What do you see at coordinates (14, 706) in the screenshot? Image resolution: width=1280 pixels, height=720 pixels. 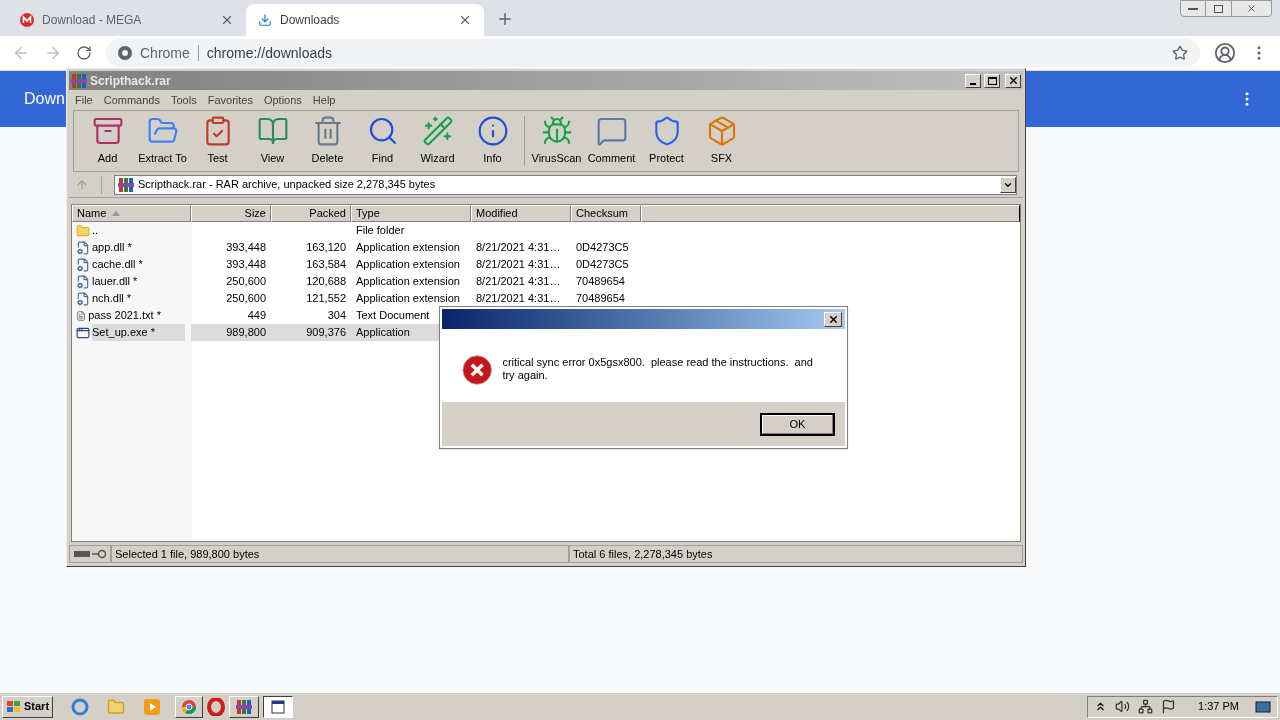 I see `windows-logo-icon` at bounding box center [14, 706].